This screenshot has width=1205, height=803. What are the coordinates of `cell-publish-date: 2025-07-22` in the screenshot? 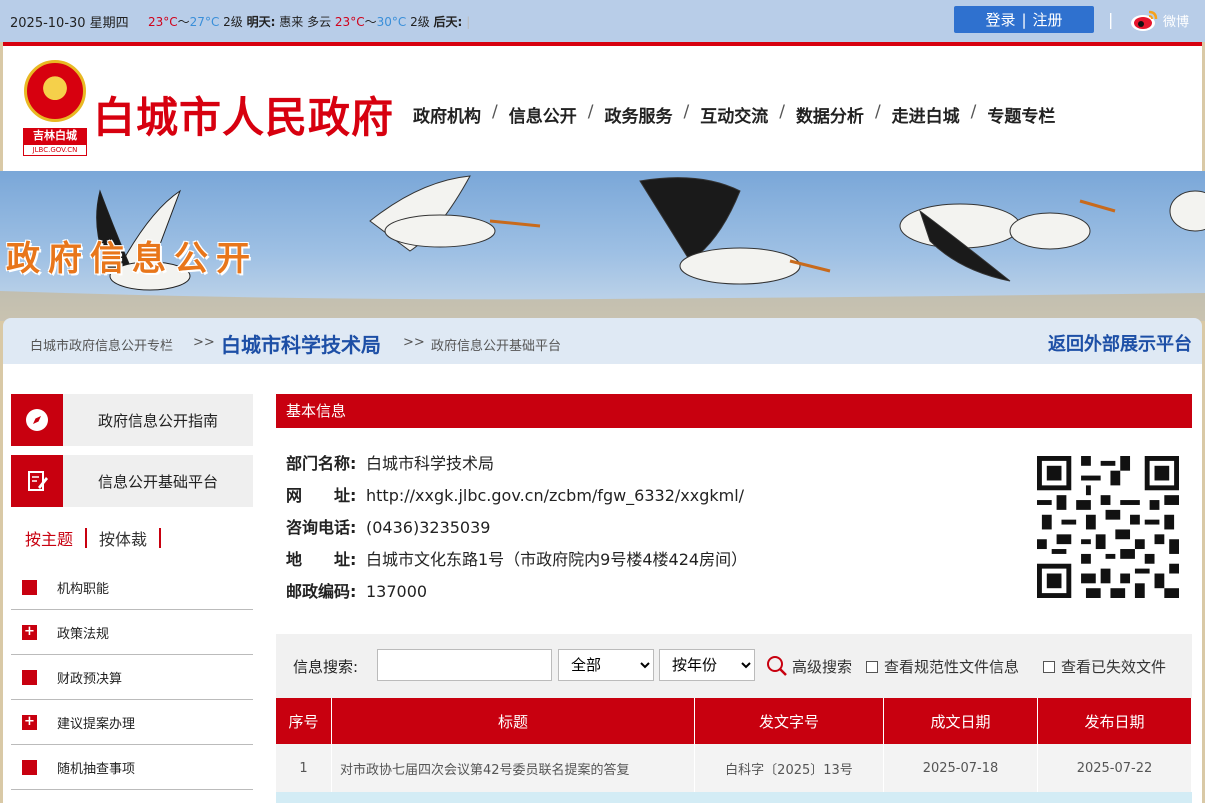 It's located at (1115, 768).